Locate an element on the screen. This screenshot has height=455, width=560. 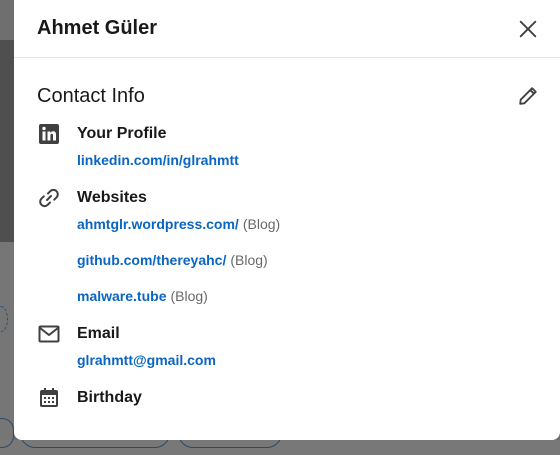
website-item: github.com/thereyahc/(Blog) is located at coordinates (172, 260).